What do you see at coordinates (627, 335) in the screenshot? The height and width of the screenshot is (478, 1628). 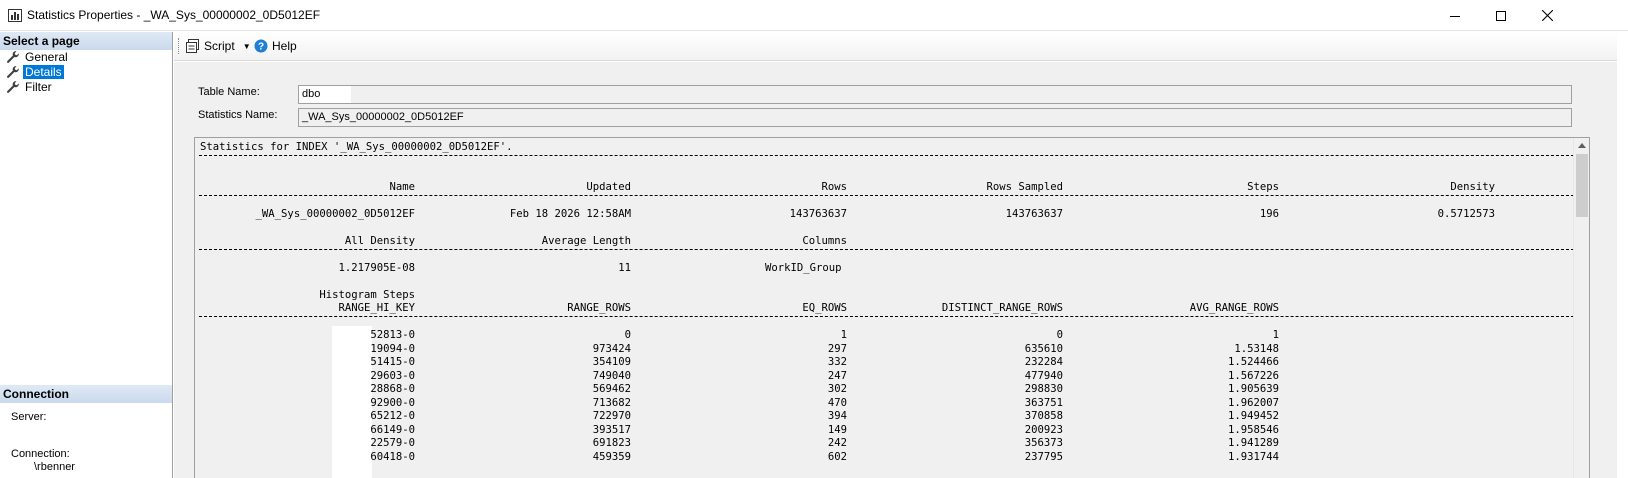 I see `cell-range-rows: 0` at bounding box center [627, 335].